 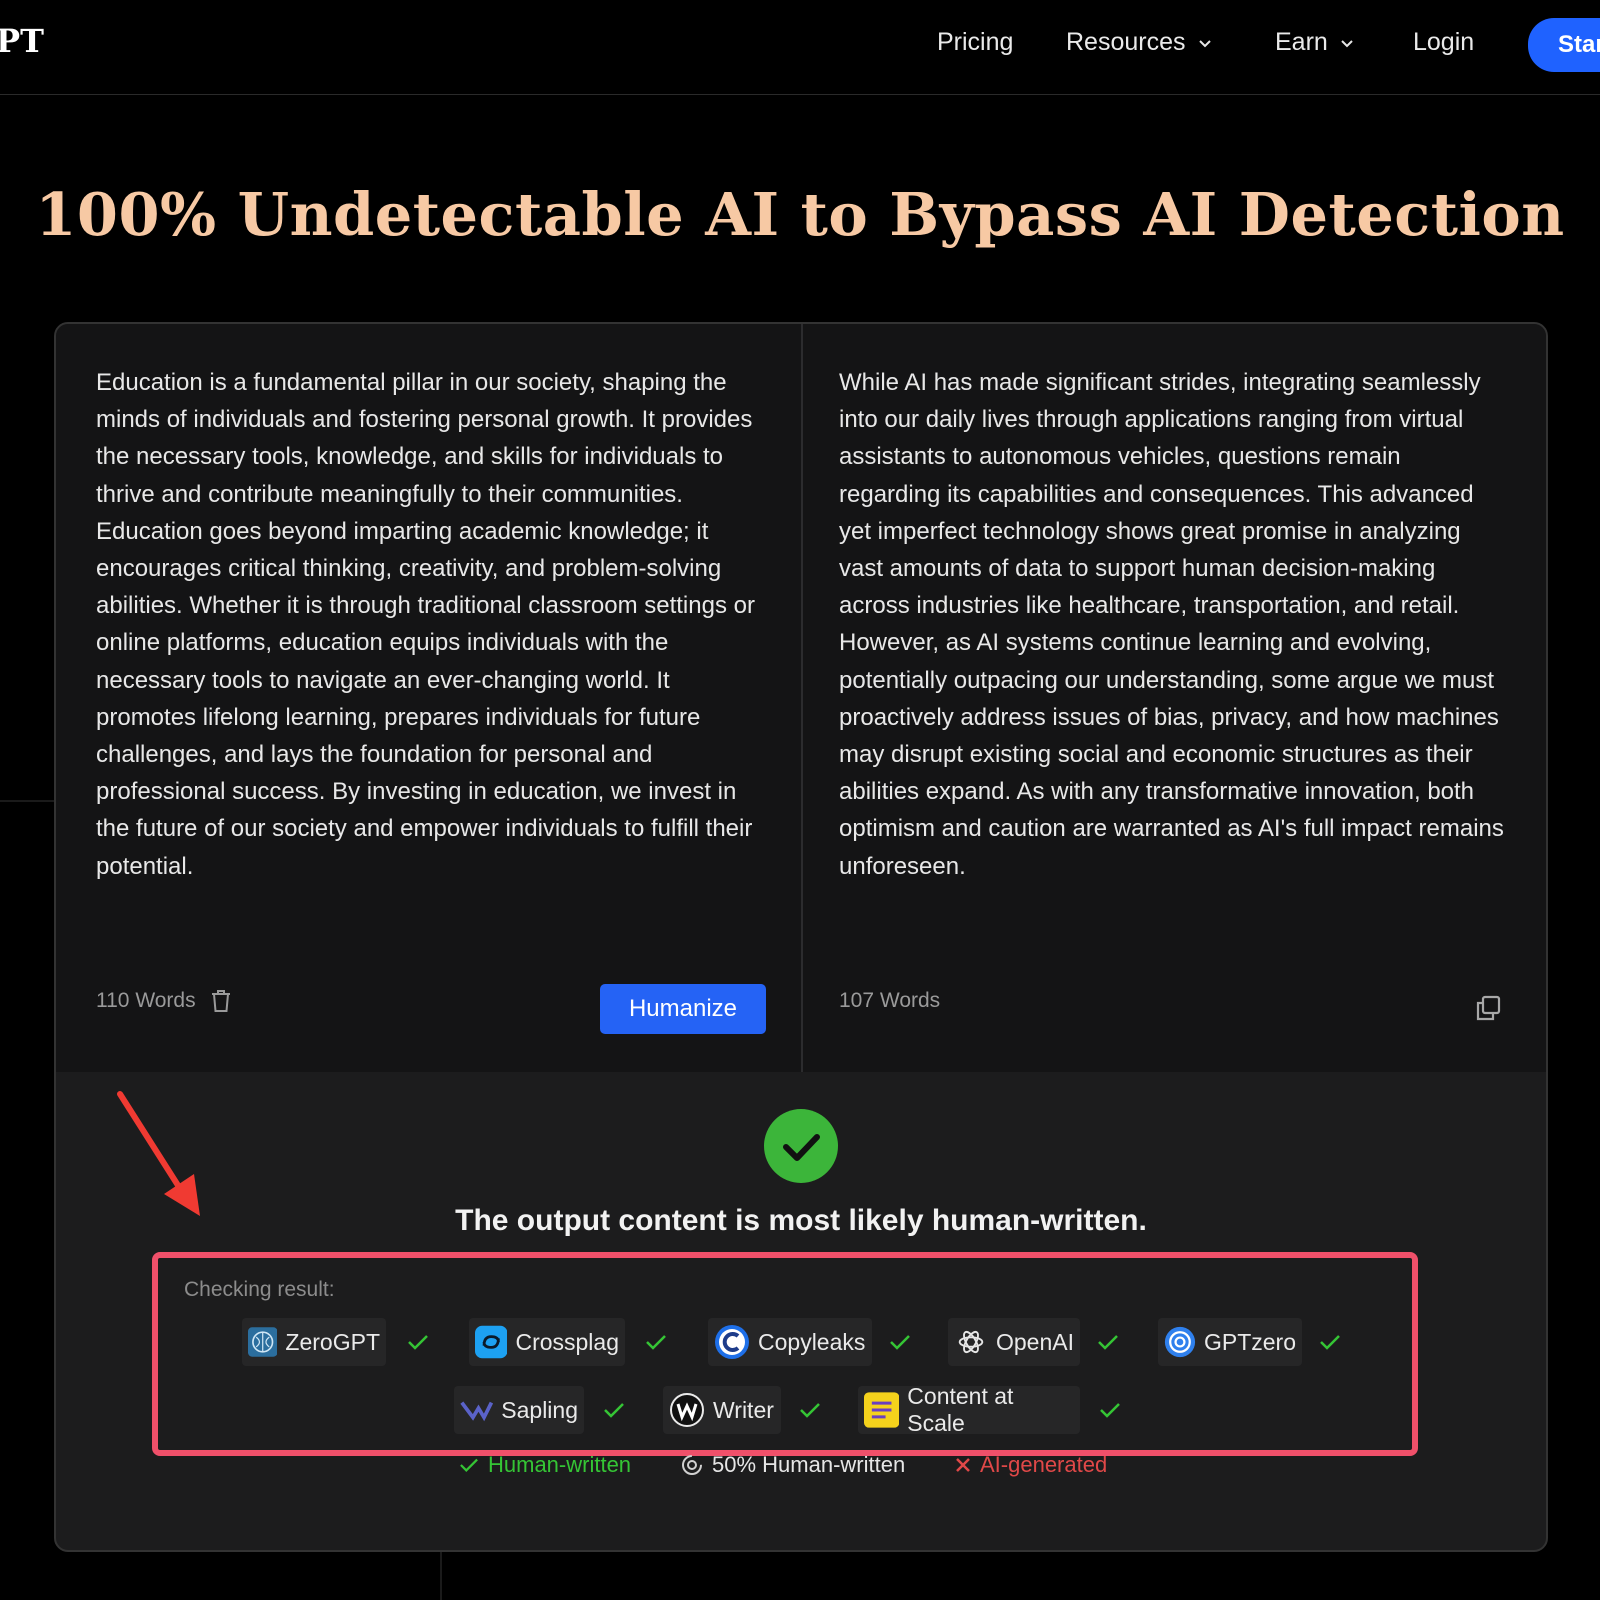 I want to click on detector-gptzero: GPTzero, so click(x=1230, y=1342).